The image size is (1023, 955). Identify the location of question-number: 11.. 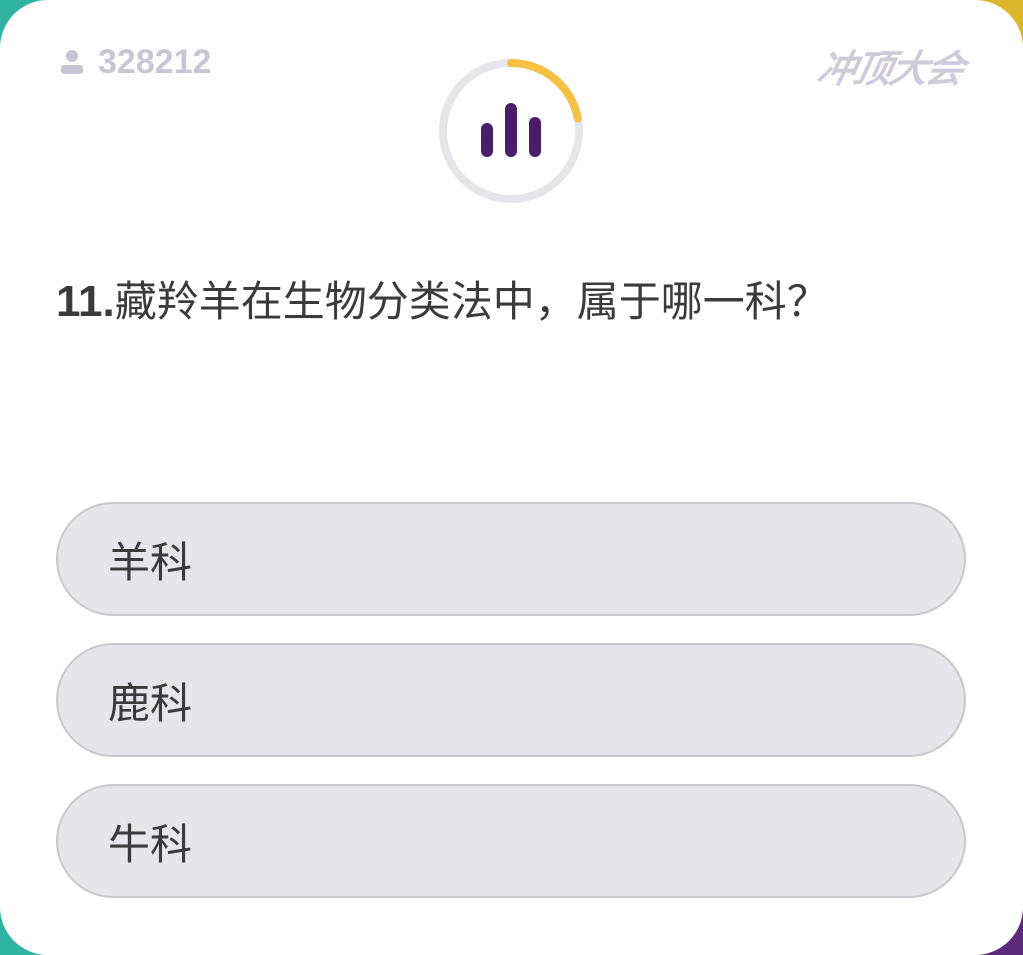
(85, 301).